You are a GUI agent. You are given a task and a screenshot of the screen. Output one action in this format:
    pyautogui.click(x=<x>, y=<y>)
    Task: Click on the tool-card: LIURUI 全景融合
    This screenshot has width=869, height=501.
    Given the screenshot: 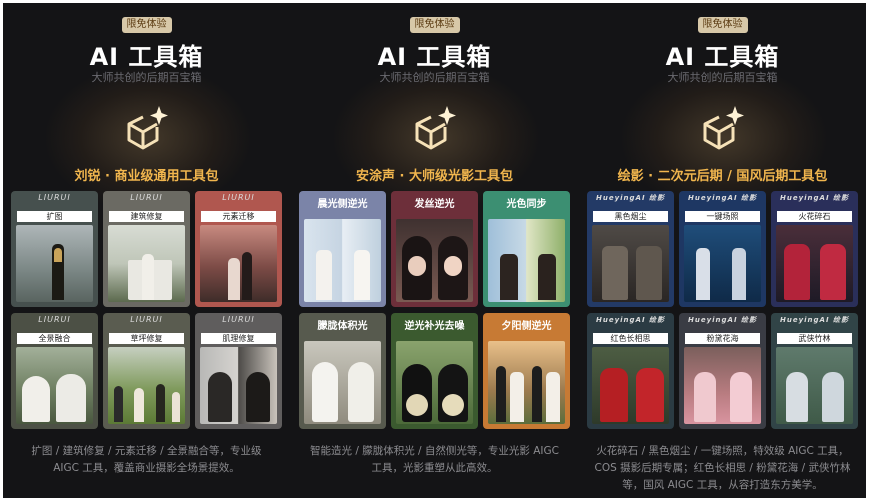 What is the action you would take?
    pyautogui.click(x=54, y=371)
    